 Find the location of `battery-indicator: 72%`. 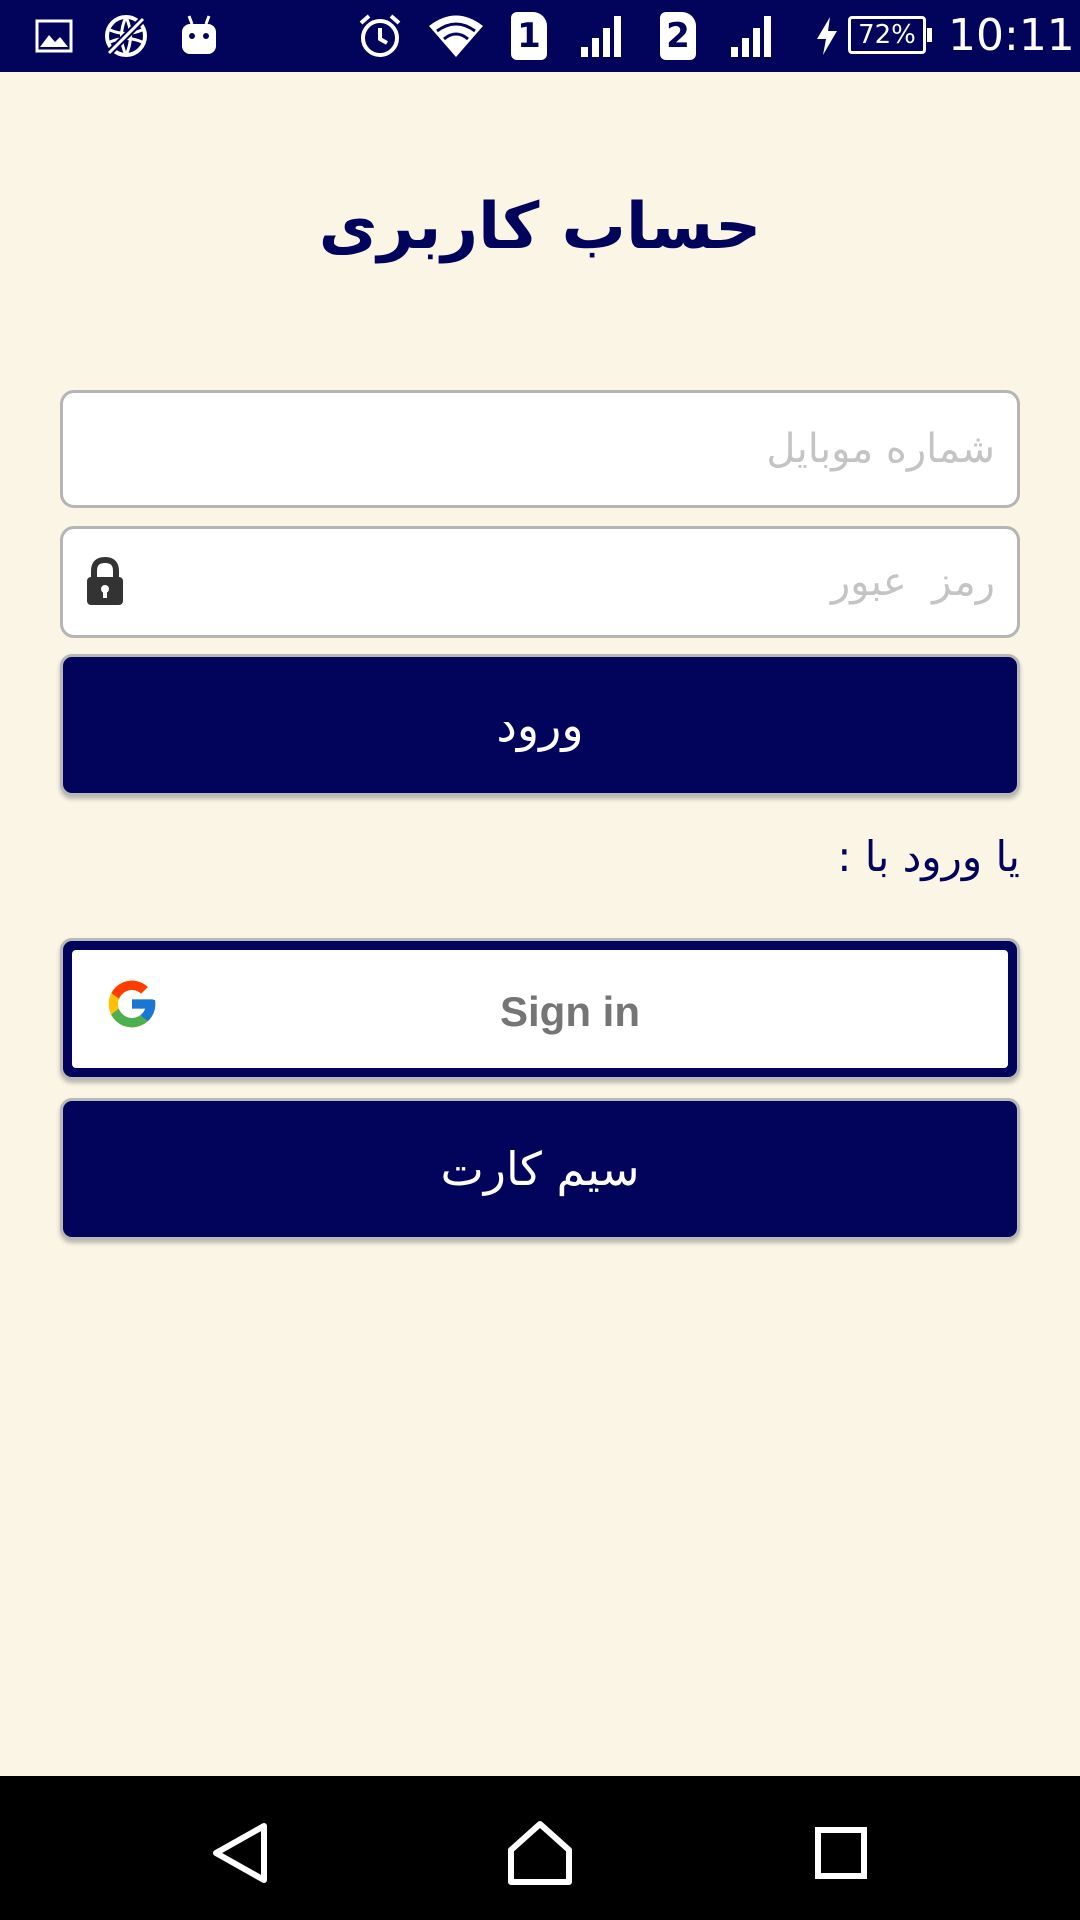

battery-indicator: 72% is located at coordinates (890, 35).